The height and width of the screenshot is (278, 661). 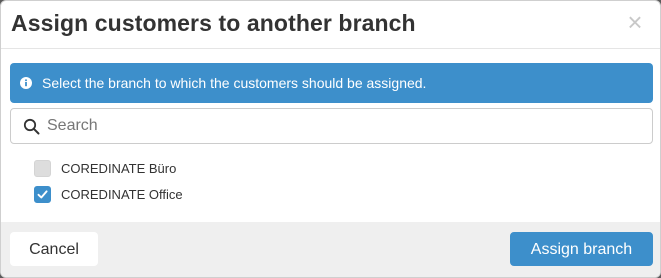 What do you see at coordinates (122, 194) in the screenshot?
I see `branch-label: COREDINATE Office` at bounding box center [122, 194].